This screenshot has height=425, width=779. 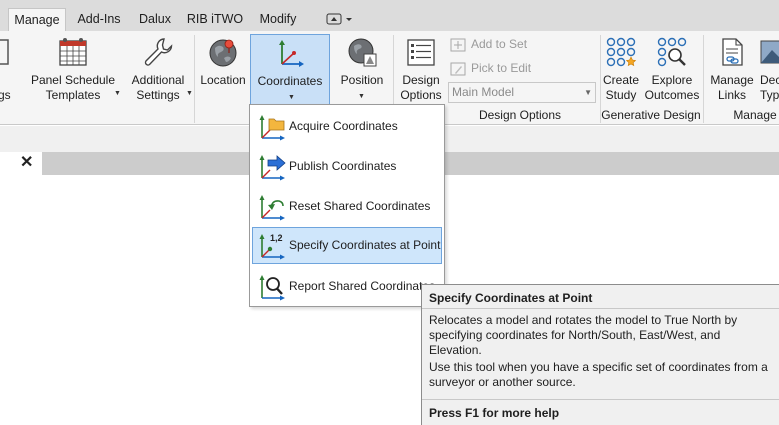 What do you see at coordinates (158, 69) in the screenshot?
I see `additional-settings-button: Additional Settings ▼` at bounding box center [158, 69].